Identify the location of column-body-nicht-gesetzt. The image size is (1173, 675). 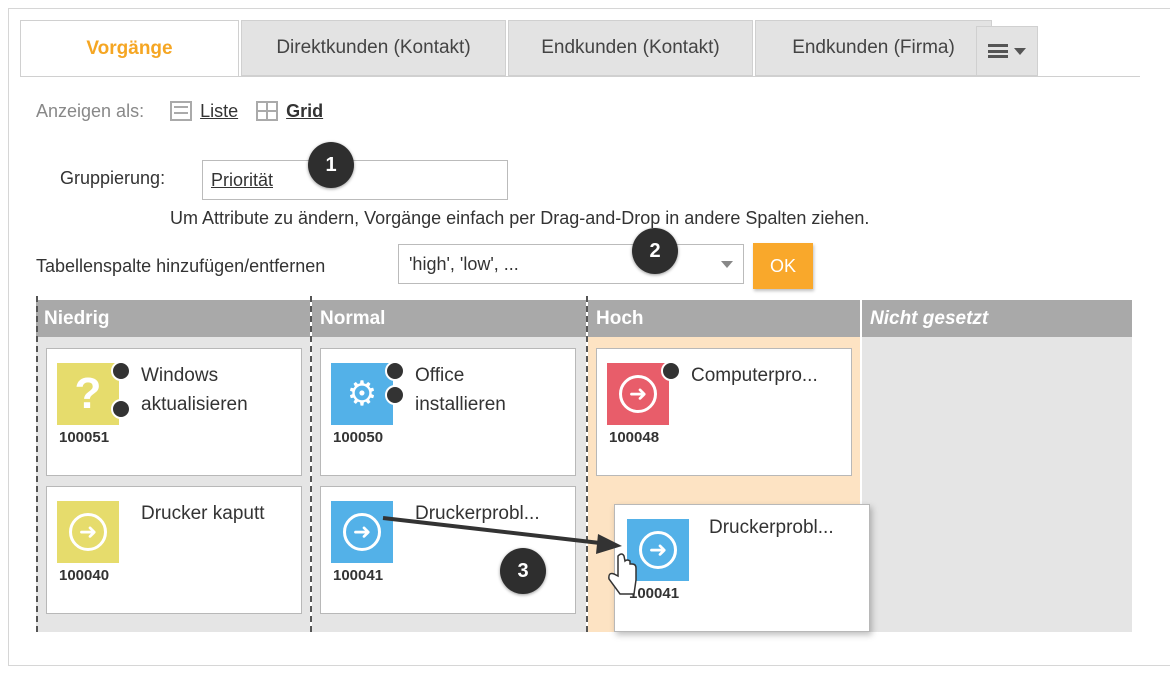
(997, 484).